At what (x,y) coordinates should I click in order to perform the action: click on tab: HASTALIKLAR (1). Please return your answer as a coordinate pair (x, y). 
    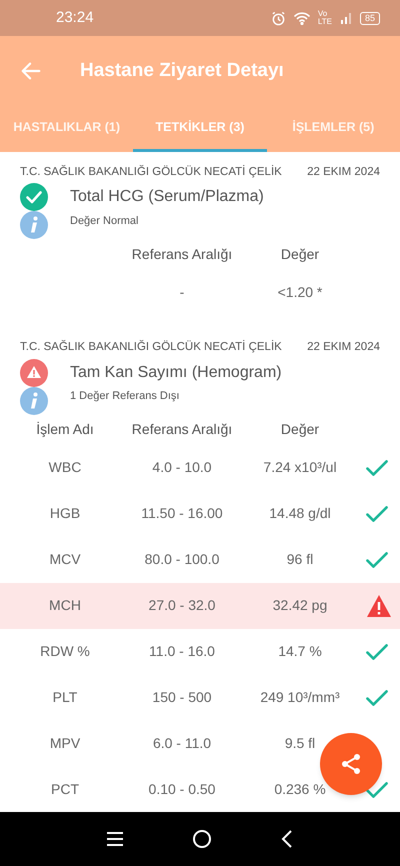
    Looking at the image, I should click on (67, 129).